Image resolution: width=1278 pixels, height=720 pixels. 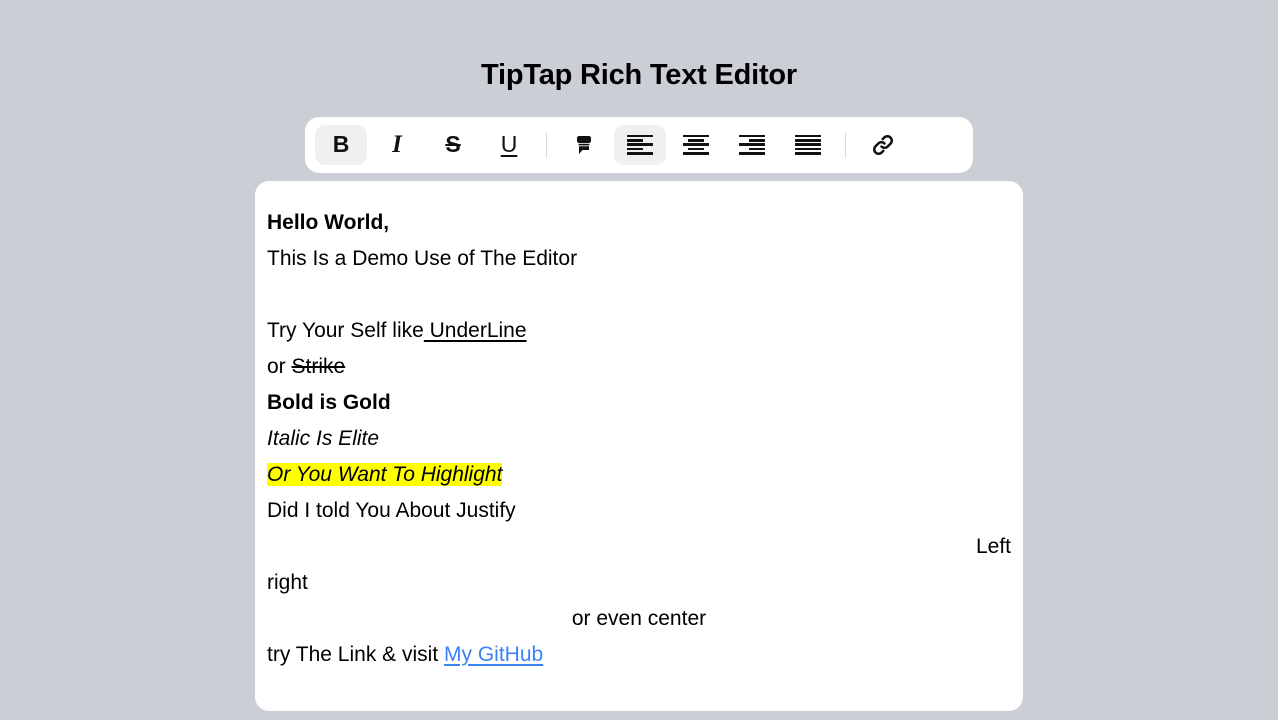 I want to click on italic-button: I, so click(x=397, y=145).